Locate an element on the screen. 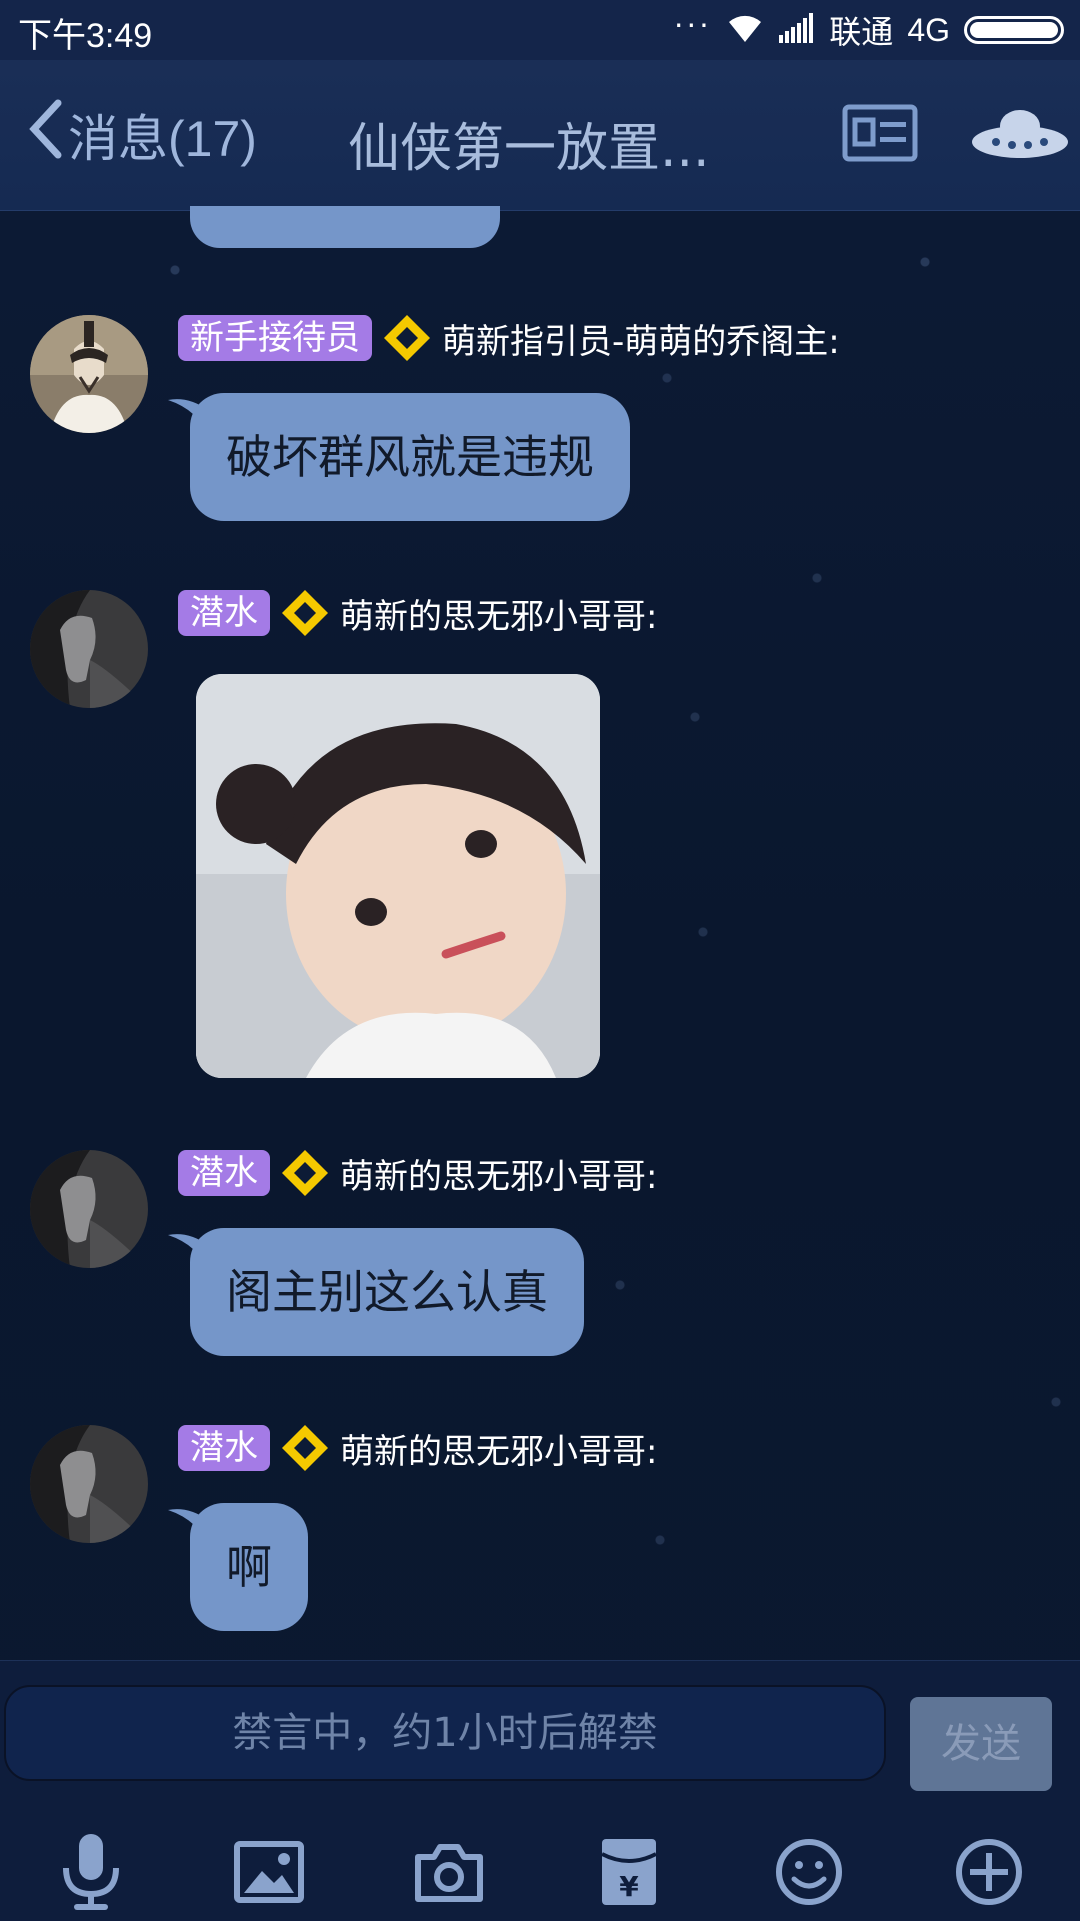 The height and width of the screenshot is (1921, 1080). status-time: 下午3:49 is located at coordinates (85, 36).